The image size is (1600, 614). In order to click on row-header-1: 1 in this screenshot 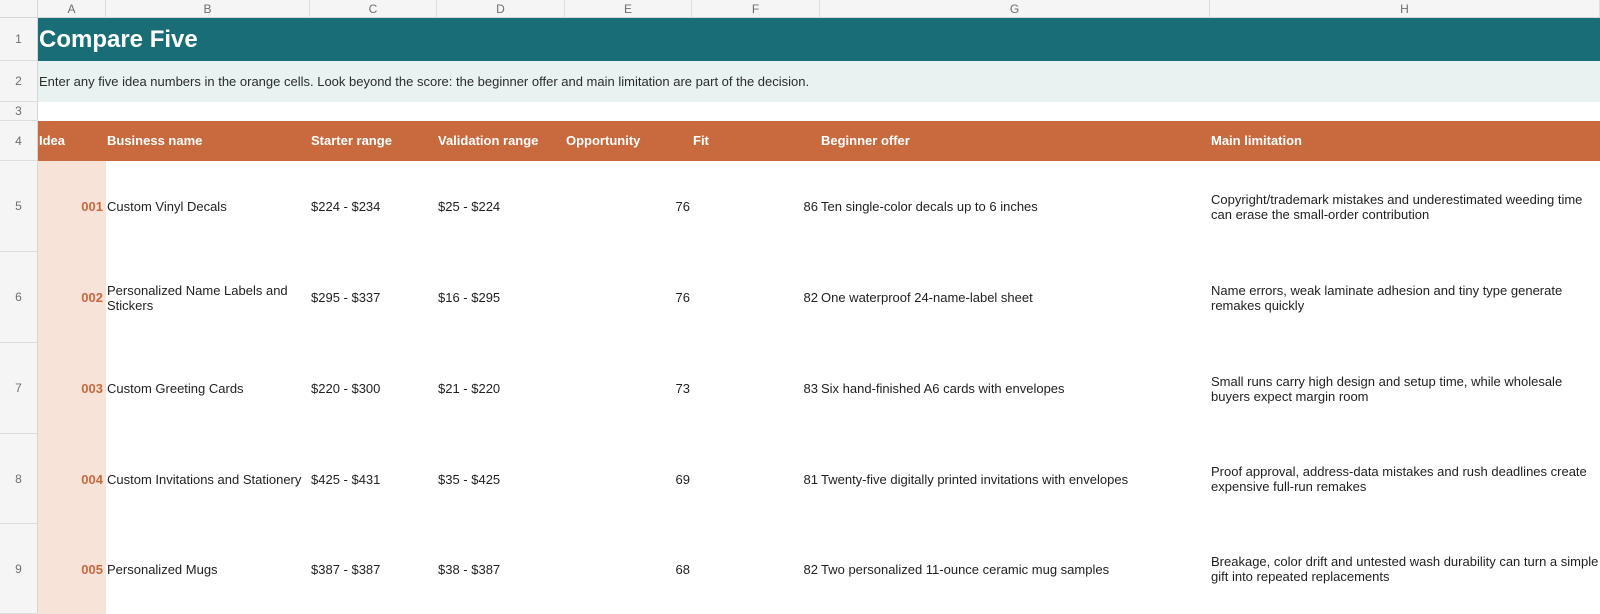, I will do `click(19, 39)`.